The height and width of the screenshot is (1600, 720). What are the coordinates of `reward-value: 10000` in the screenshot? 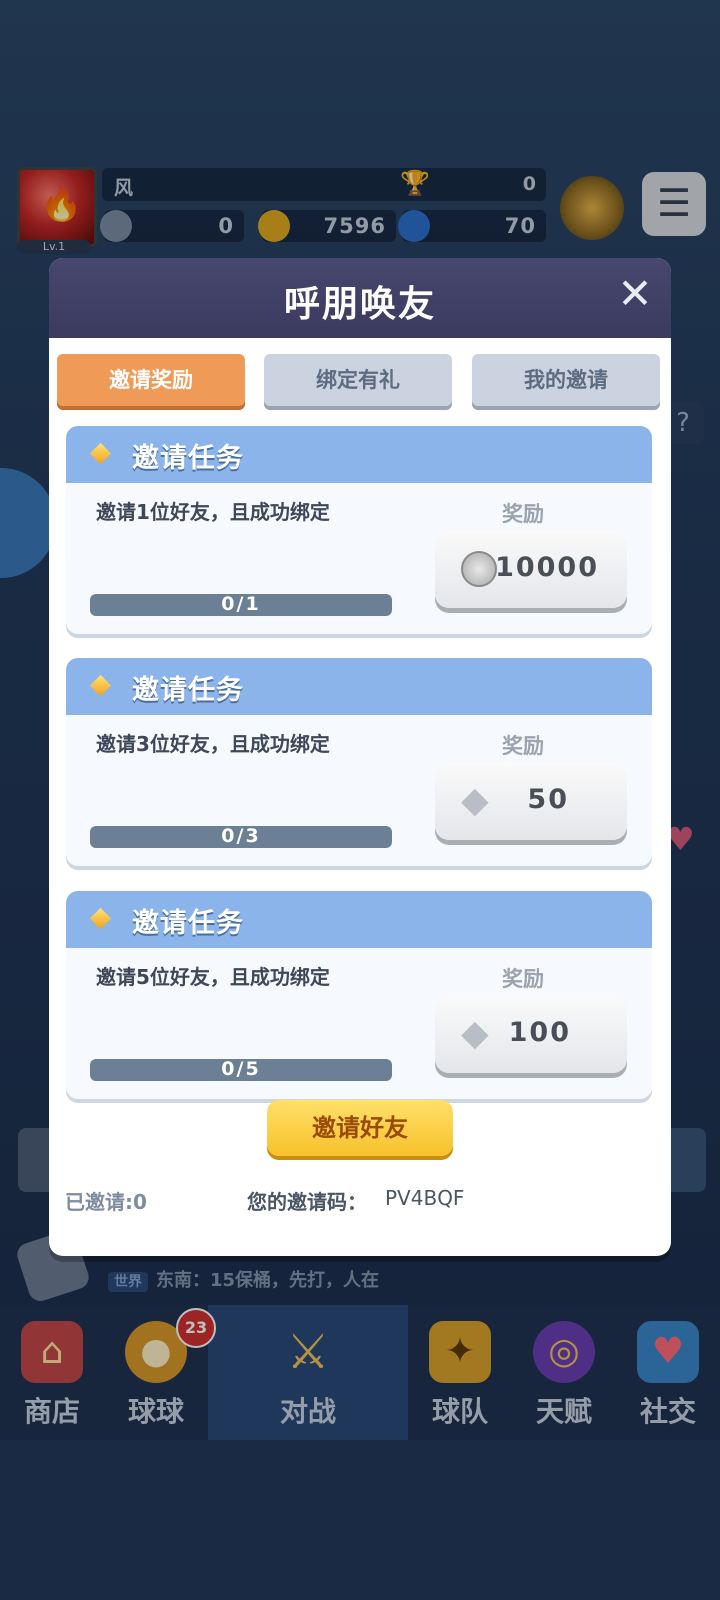 It's located at (547, 567).